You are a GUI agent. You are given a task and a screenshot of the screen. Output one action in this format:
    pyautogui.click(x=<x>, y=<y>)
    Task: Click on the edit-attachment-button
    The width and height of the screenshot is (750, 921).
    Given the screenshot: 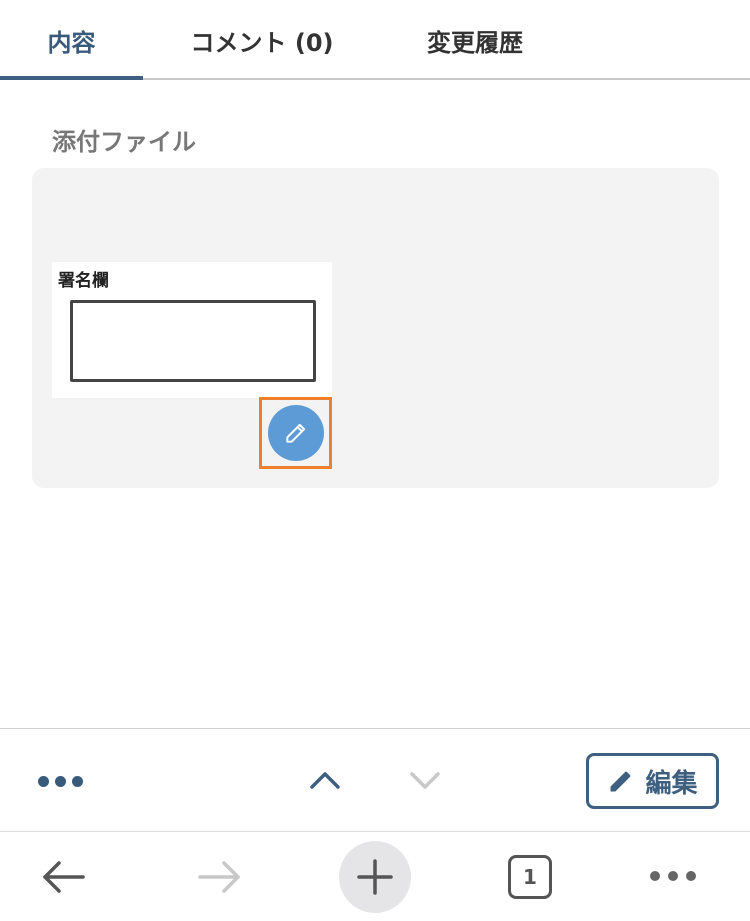 What is the action you would take?
    pyautogui.click(x=295, y=433)
    